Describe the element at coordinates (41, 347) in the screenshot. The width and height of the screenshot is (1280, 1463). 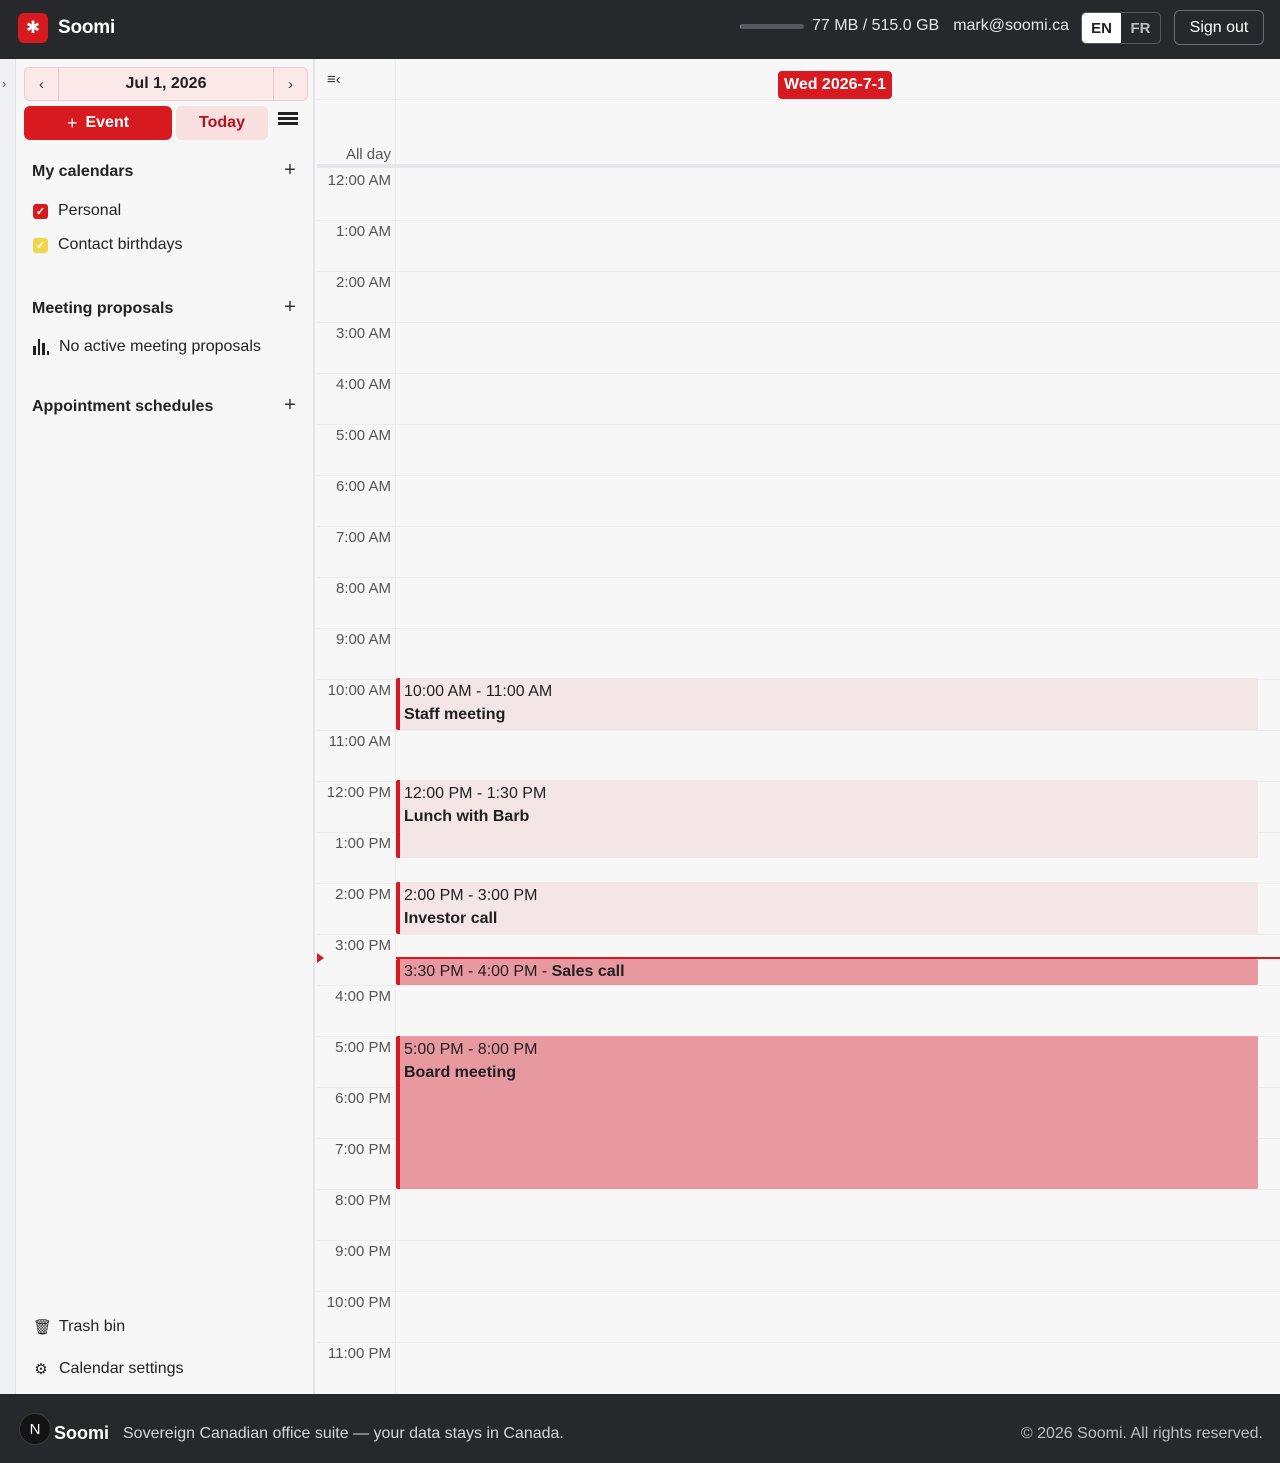
I see `bar-chart-icon` at that location.